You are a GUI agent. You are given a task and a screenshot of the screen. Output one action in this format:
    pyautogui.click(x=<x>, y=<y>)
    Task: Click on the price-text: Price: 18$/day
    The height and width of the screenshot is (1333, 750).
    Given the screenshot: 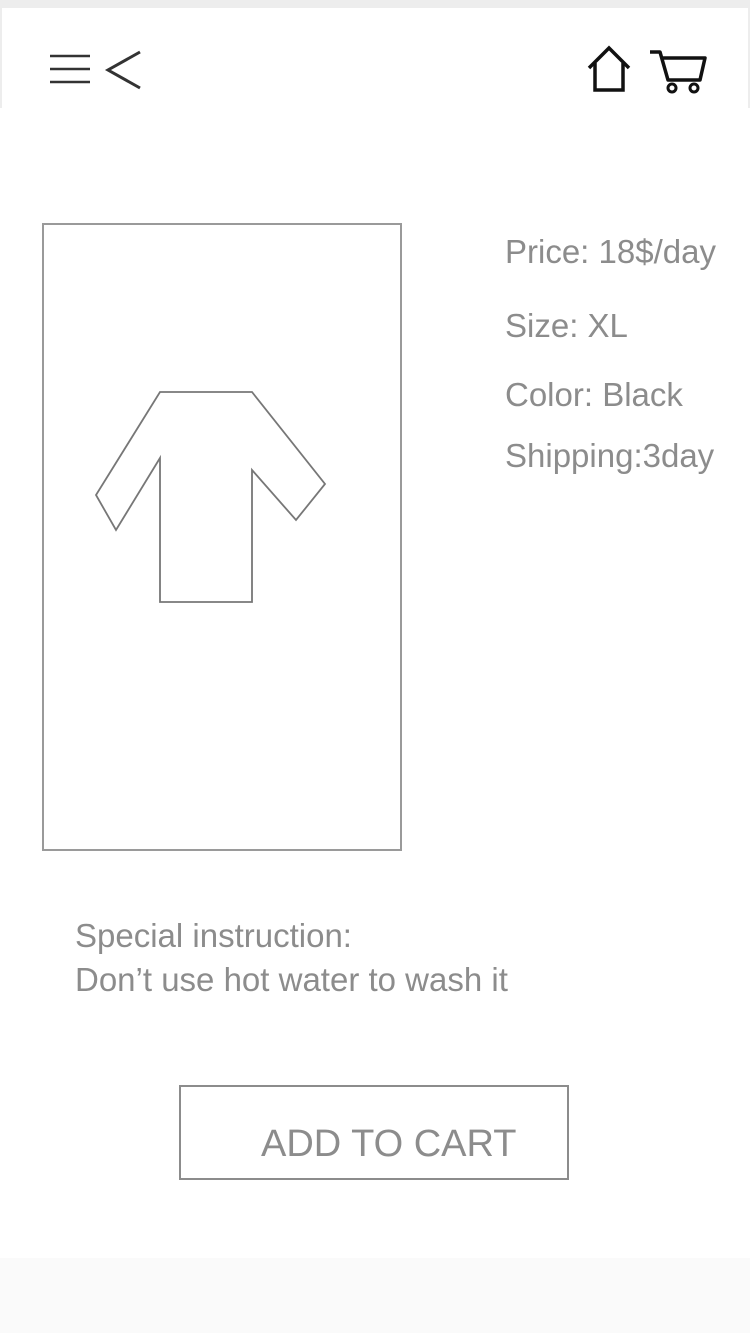 What is the action you would take?
    pyautogui.click(x=610, y=251)
    